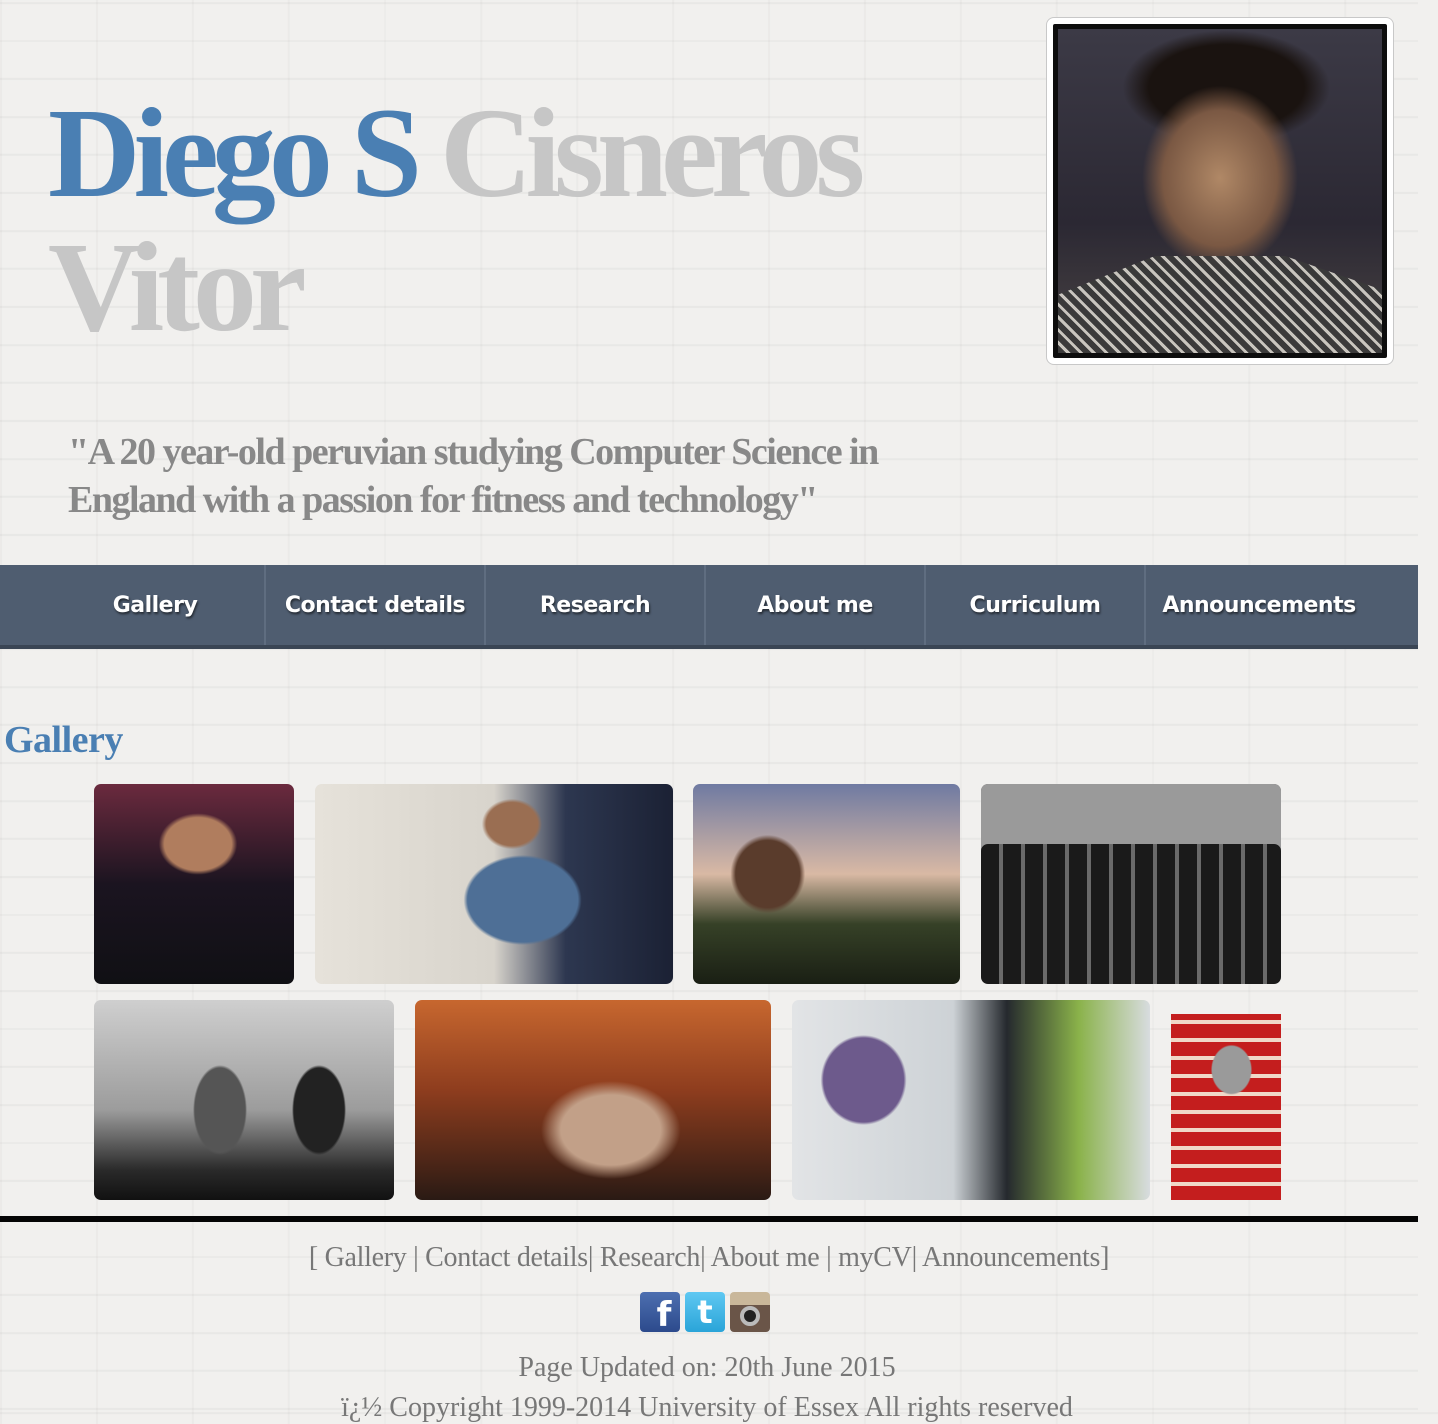  What do you see at coordinates (1105, 1257) in the screenshot?
I see `footer-bracket-close: ]` at bounding box center [1105, 1257].